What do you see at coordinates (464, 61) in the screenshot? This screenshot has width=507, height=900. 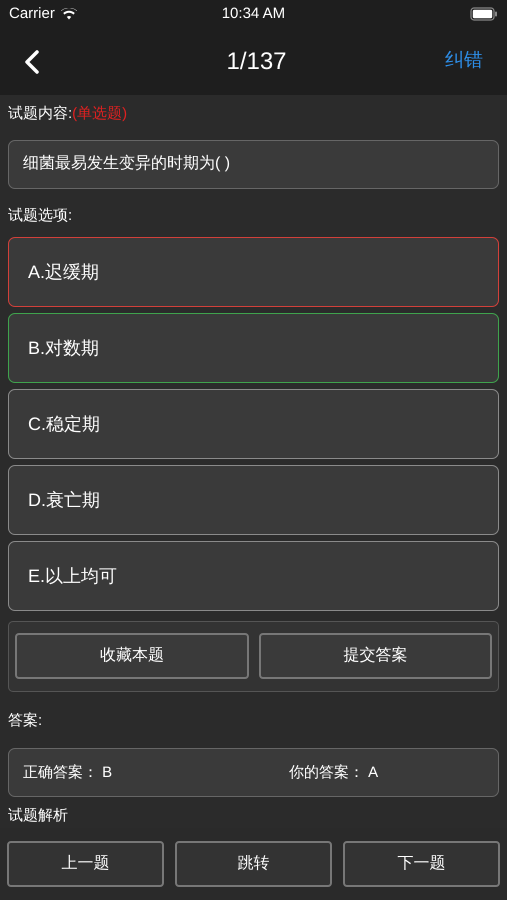 I see `report-error-button: 纠错` at bounding box center [464, 61].